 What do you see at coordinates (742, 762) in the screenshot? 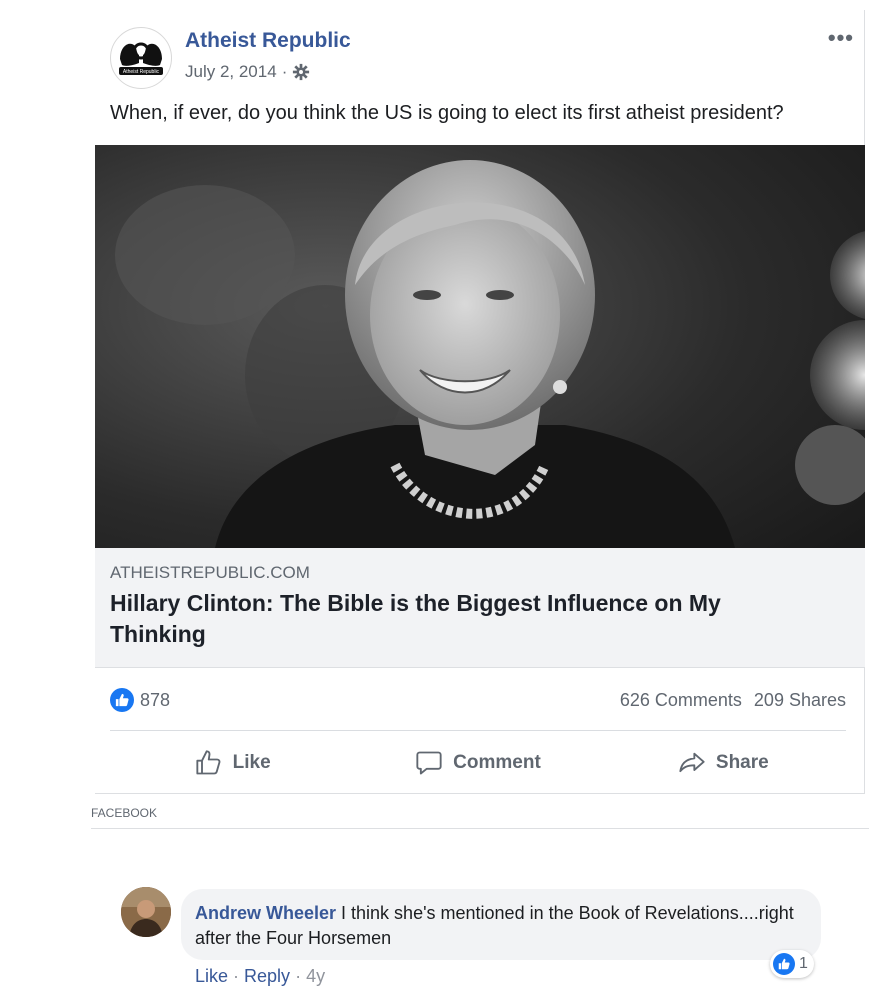
I see `share-button-label: Share` at bounding box center [742, 762].